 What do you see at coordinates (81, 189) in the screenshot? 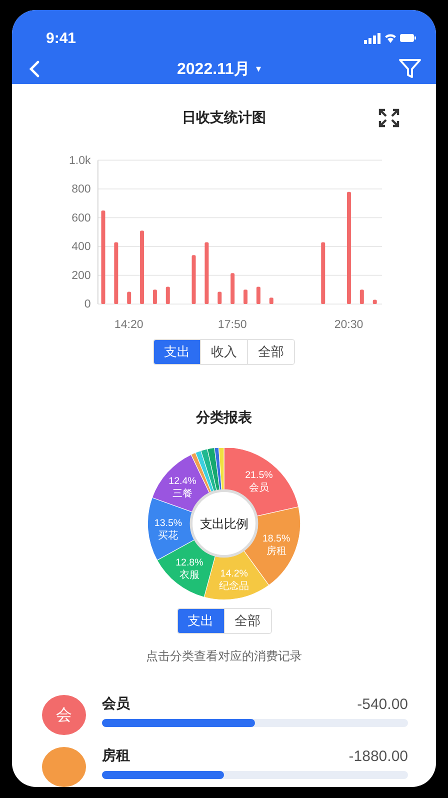
I see `axis-label: 800` at bounding box center [81, 189].